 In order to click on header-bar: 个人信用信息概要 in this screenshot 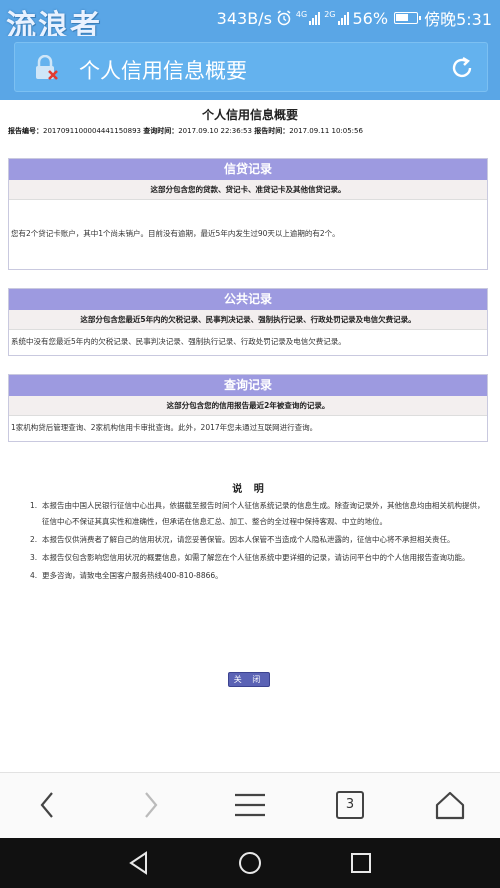, I will do `click(251, 67)`.